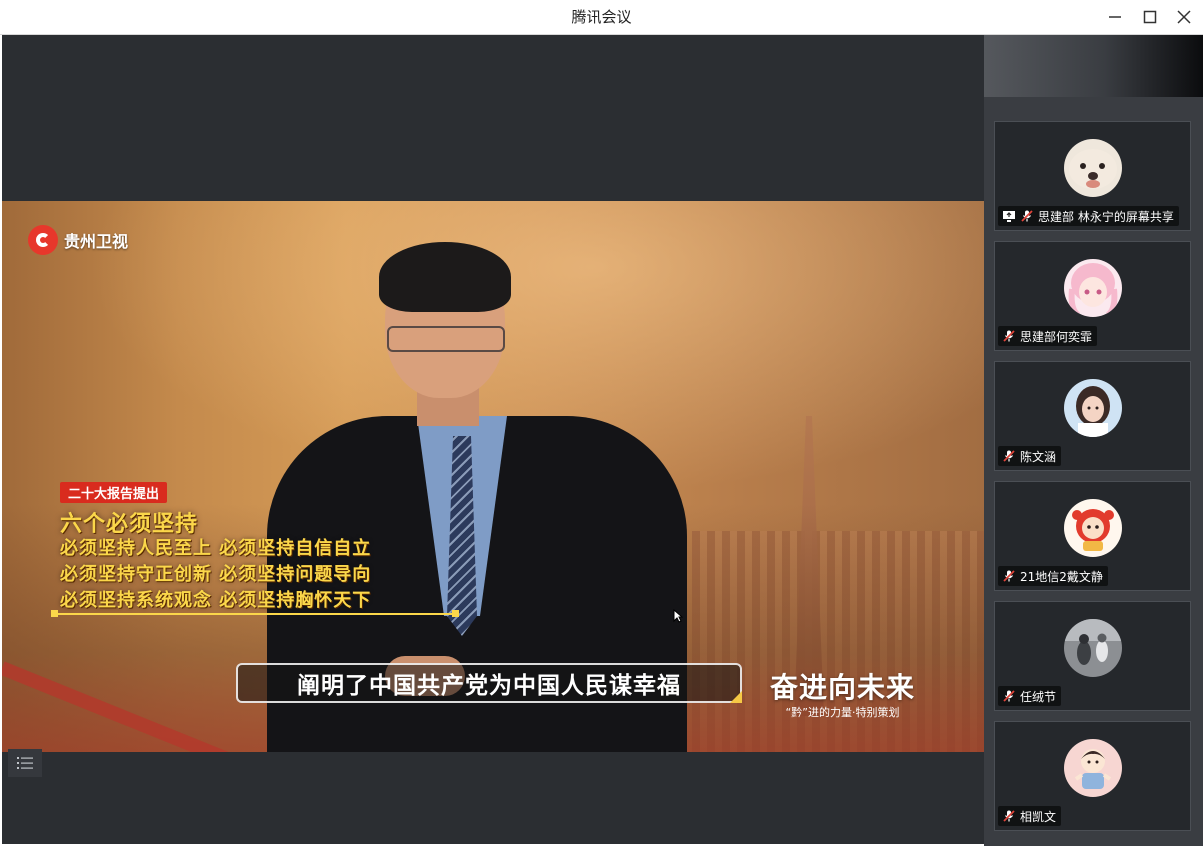 This screenshot has width=1203, height=846. What do you see at coordinates (1038, 696) in the screenshot?
I see `participant-name: 任绒节` at bounding box center [1038, 696].